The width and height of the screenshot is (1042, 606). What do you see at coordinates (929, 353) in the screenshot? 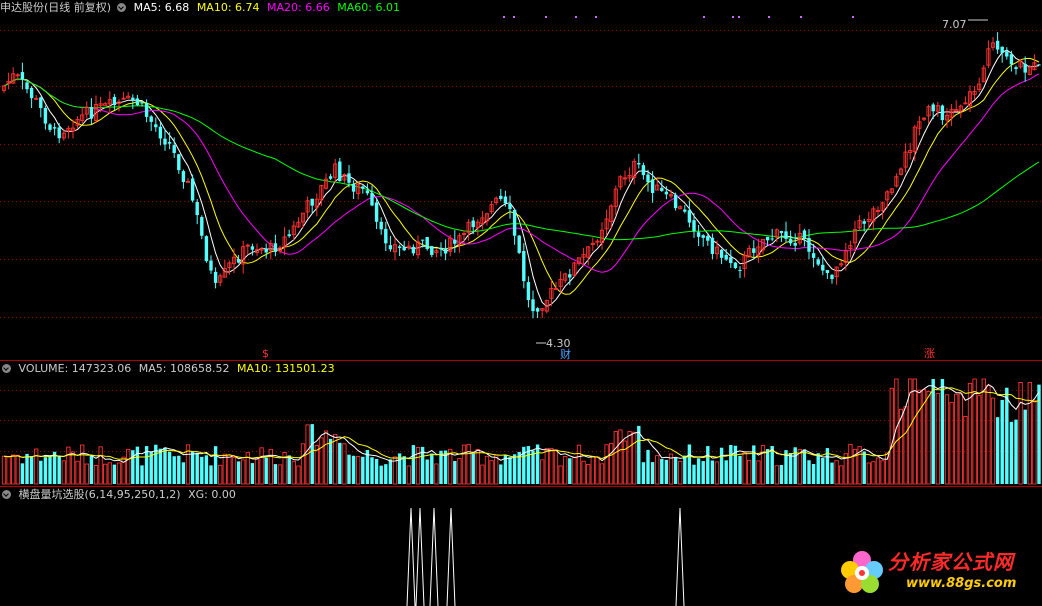
I see `marker-zhang: 涨` at bounding box center [929, 353].